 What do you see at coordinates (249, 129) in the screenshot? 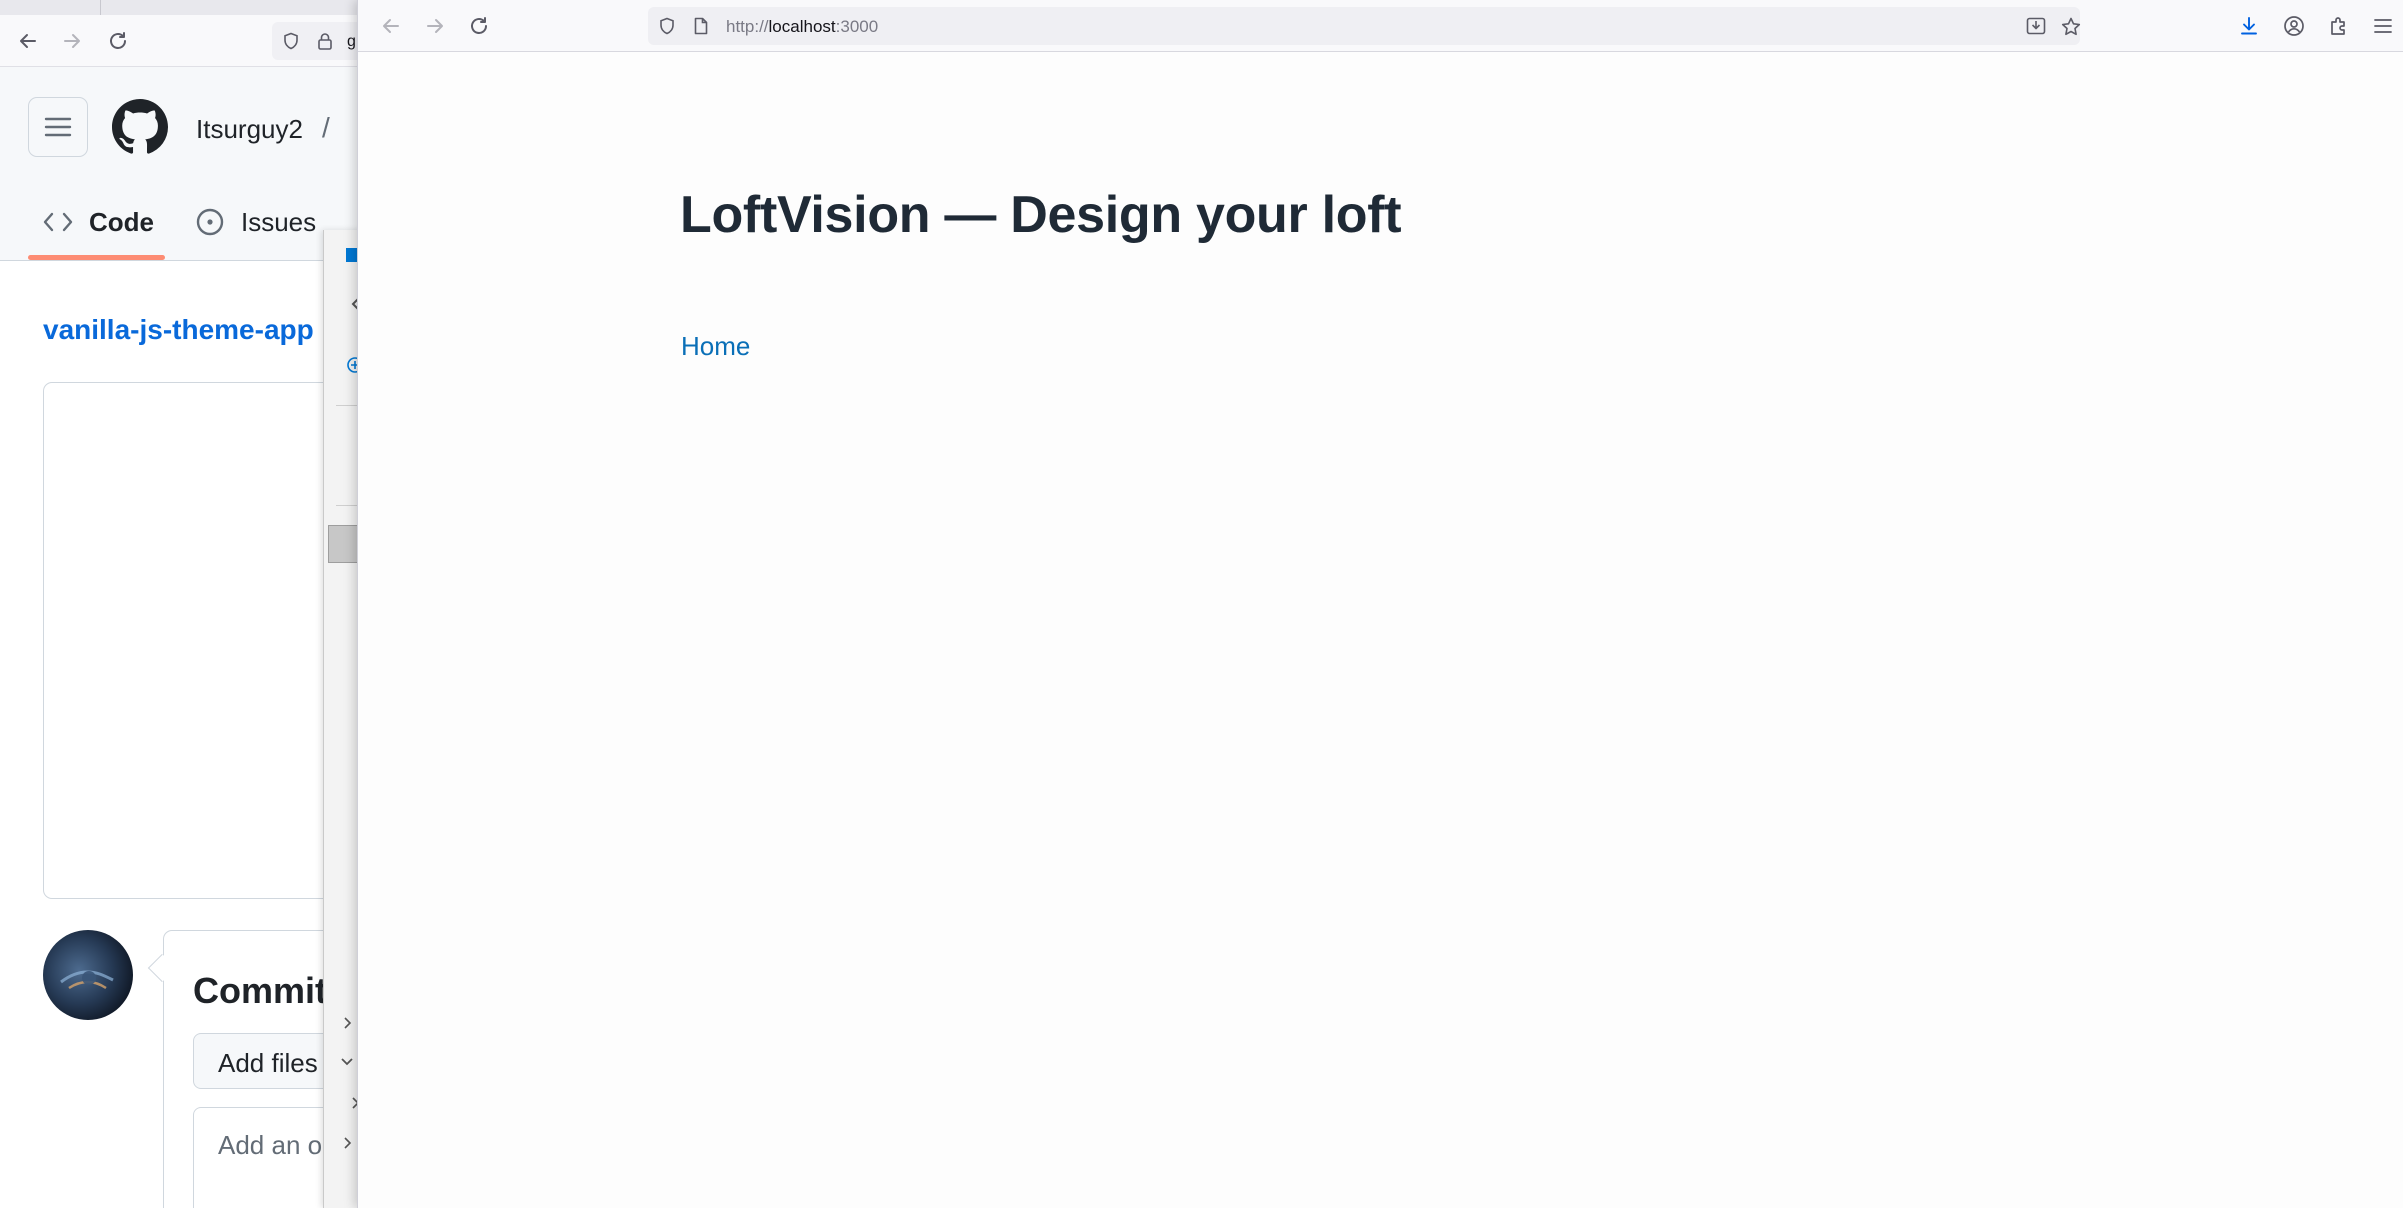
I see `repo-owner-link: Itsurguy2` at bounding box center [249, 129].